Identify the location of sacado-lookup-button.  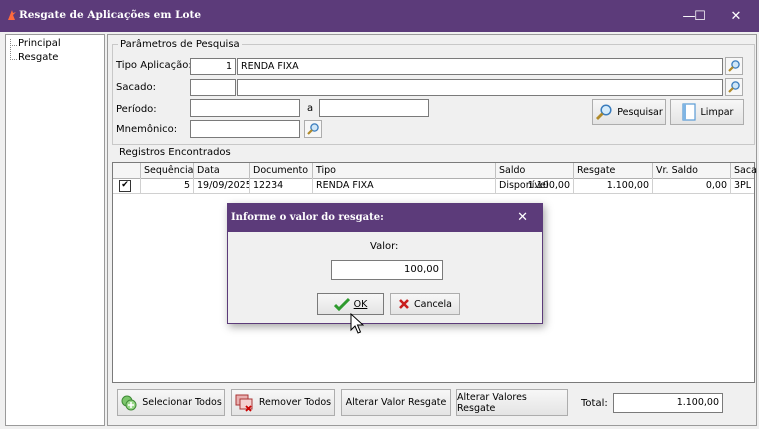
(734, 87).